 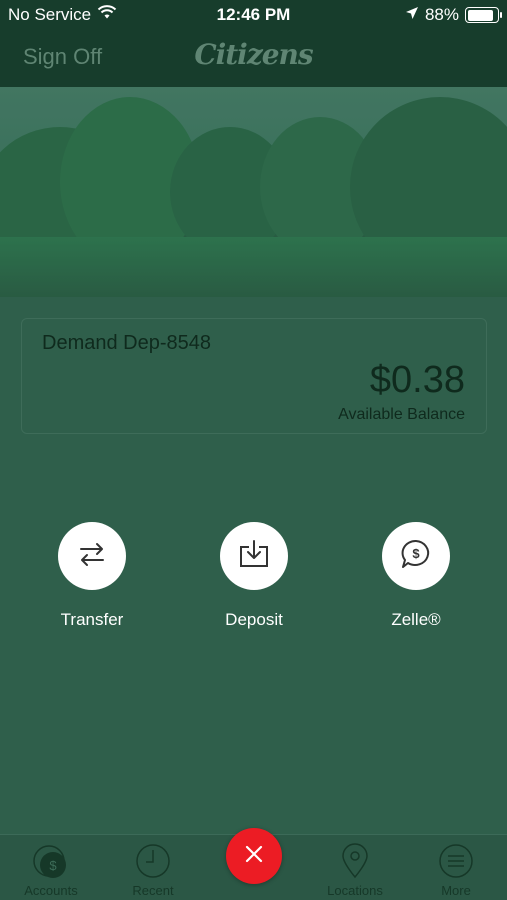 I want to click on zelle-label: Zelle®, so click(x=416, y=619).